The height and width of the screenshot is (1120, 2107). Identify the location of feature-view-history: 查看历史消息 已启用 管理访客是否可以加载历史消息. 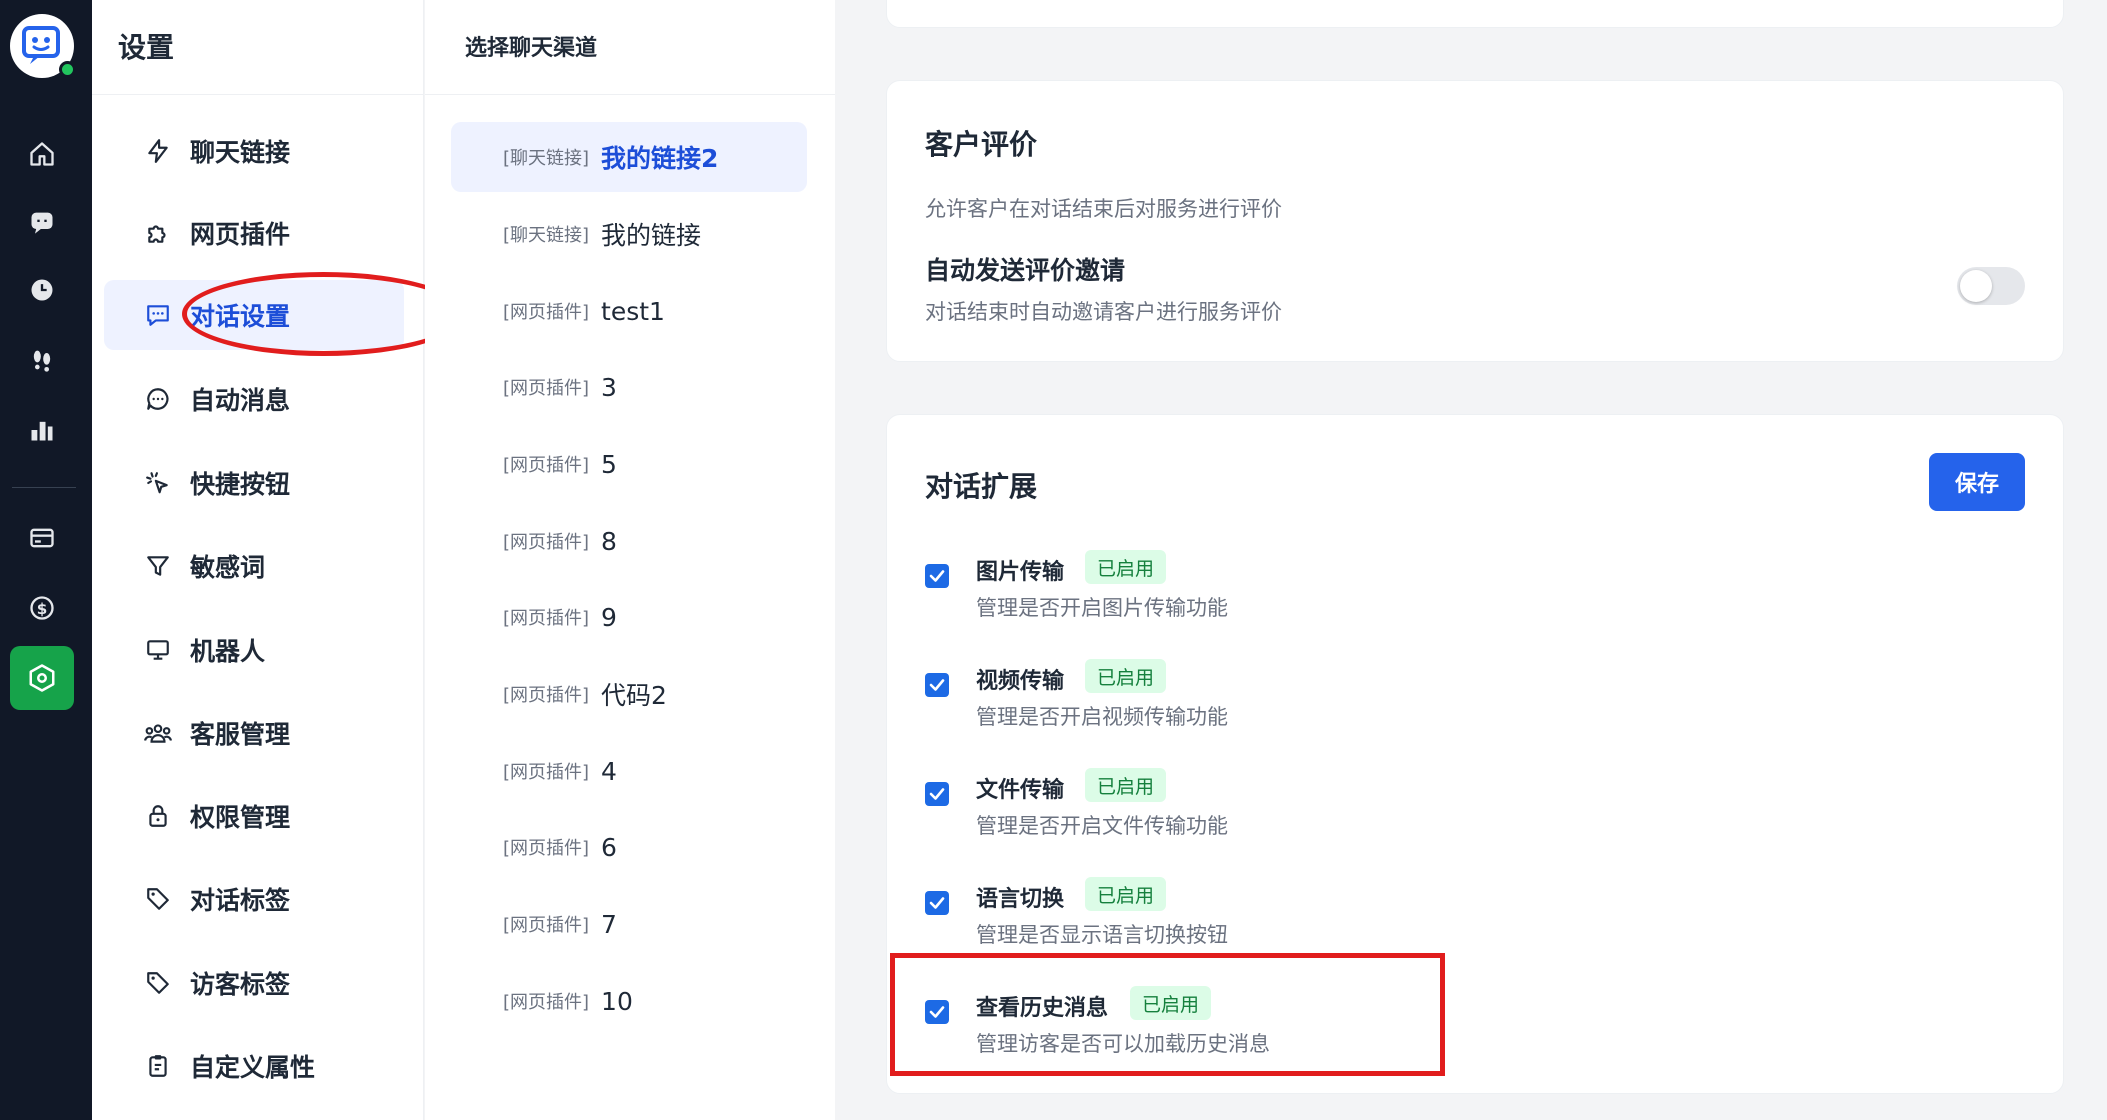
(1225, 1031).